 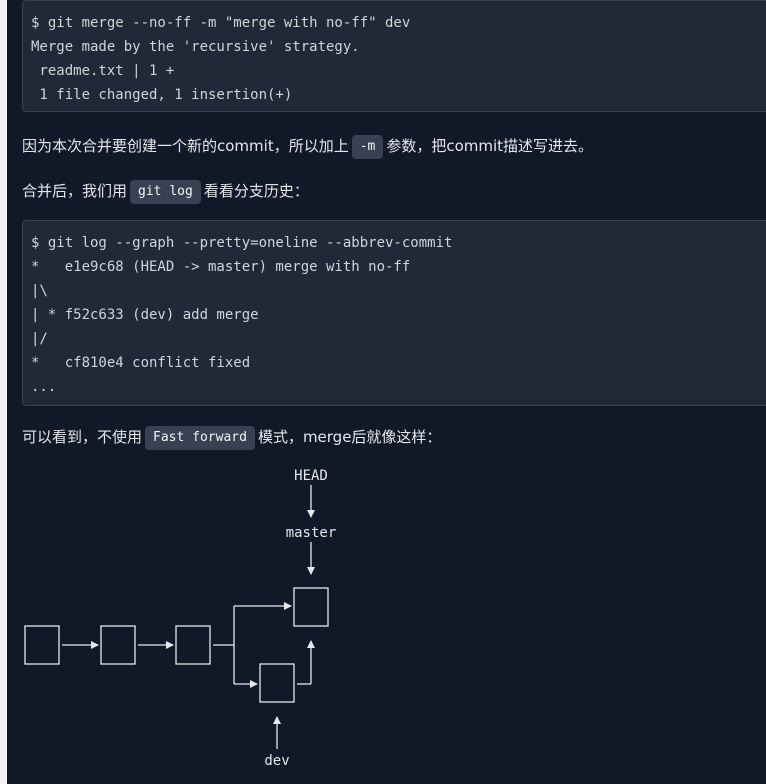 What do you see at coordinates (145, 315) in the screenshot?
I see `code-line: | * f52c633 (dev) add merge` at bounding box center [145, 315].